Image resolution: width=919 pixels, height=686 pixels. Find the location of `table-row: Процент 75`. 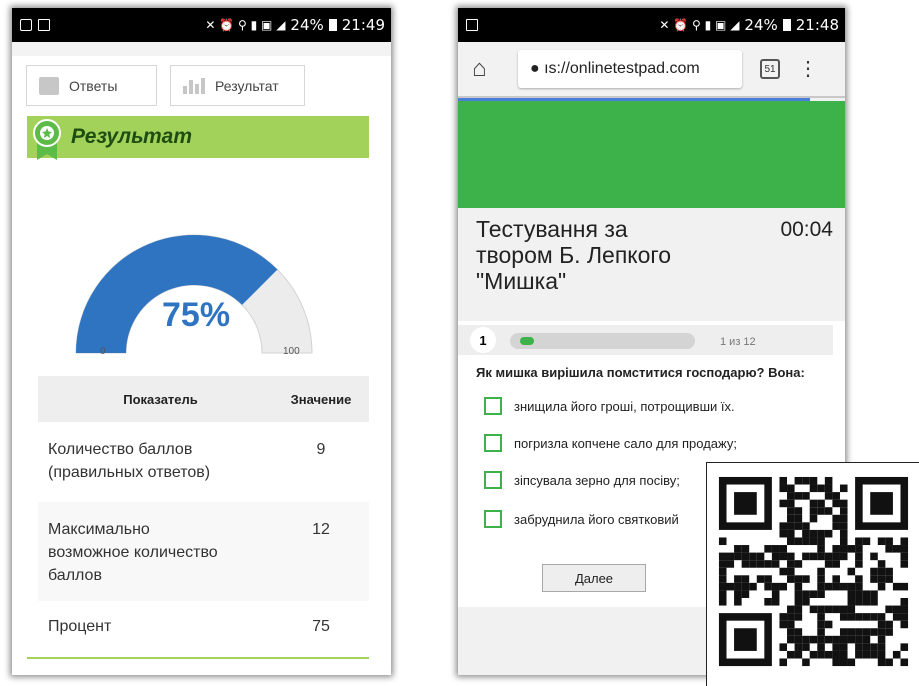

table-row: Процент 75 is located at coordinates (203, 627).